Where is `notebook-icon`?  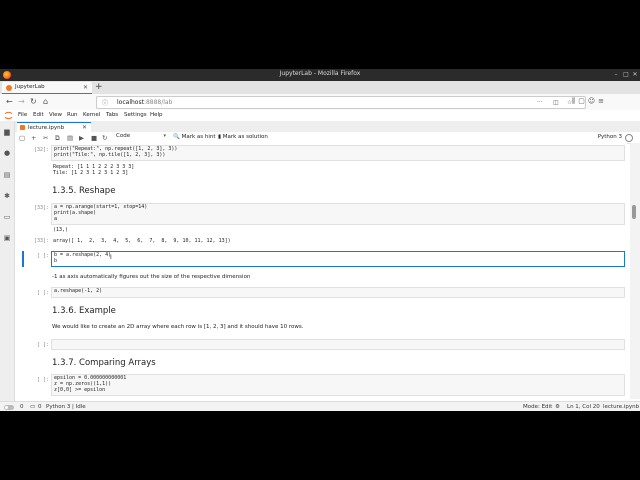
notebook-icon is located at coordinates (22, 127).